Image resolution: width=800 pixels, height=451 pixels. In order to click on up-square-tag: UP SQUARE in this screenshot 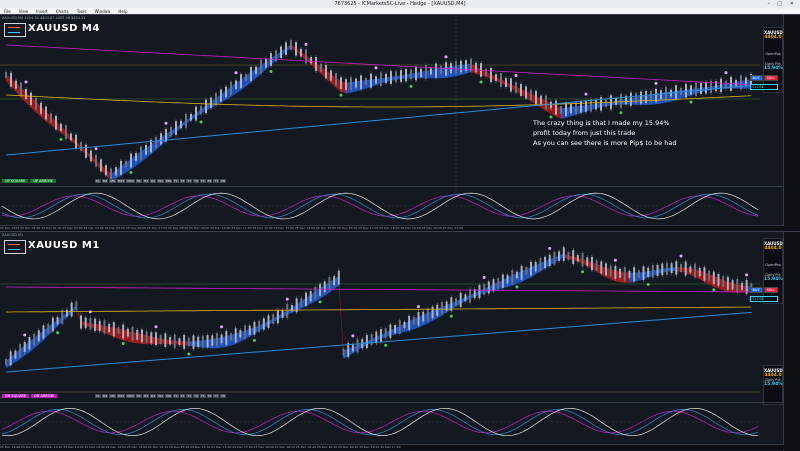, I will do `click(15, 181)`.